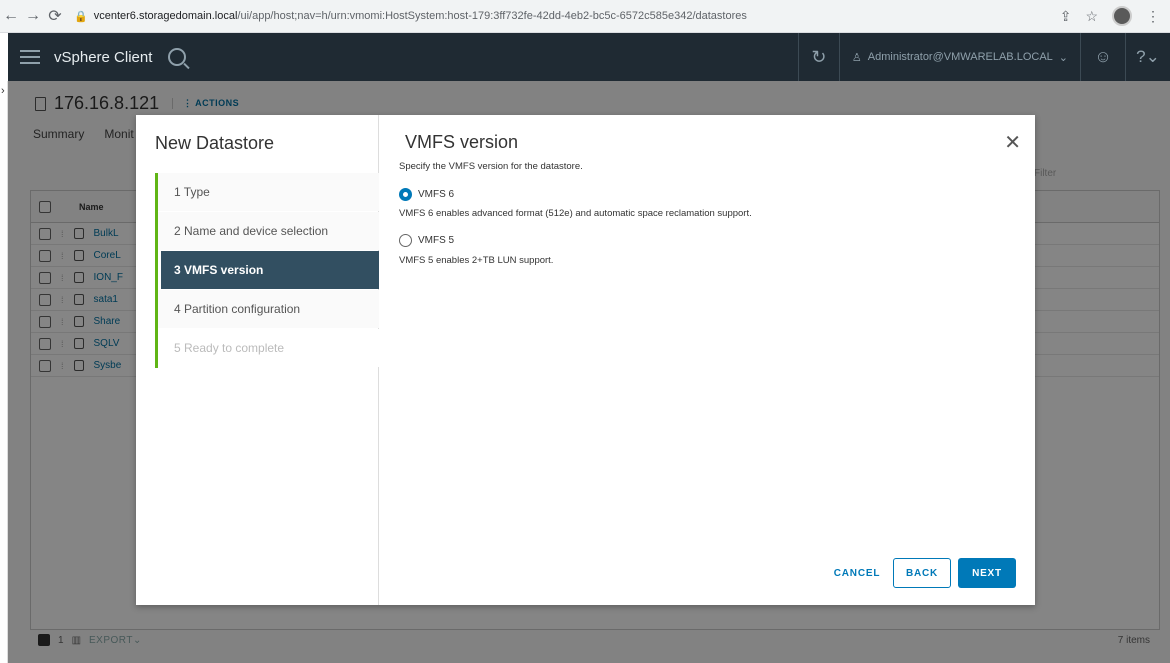 The height and width of the screenshot is (663, 1170). Describe the element at coordinates (1148, 57) in the screenshot. I see `help-icon: ?⌄` at that location.